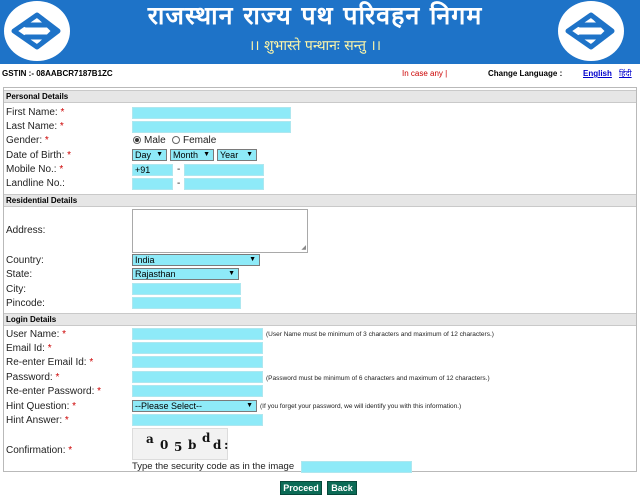 This screenshot has height=497, width=640. I want to click on gender-male-radio: Male, so click(149, 141).